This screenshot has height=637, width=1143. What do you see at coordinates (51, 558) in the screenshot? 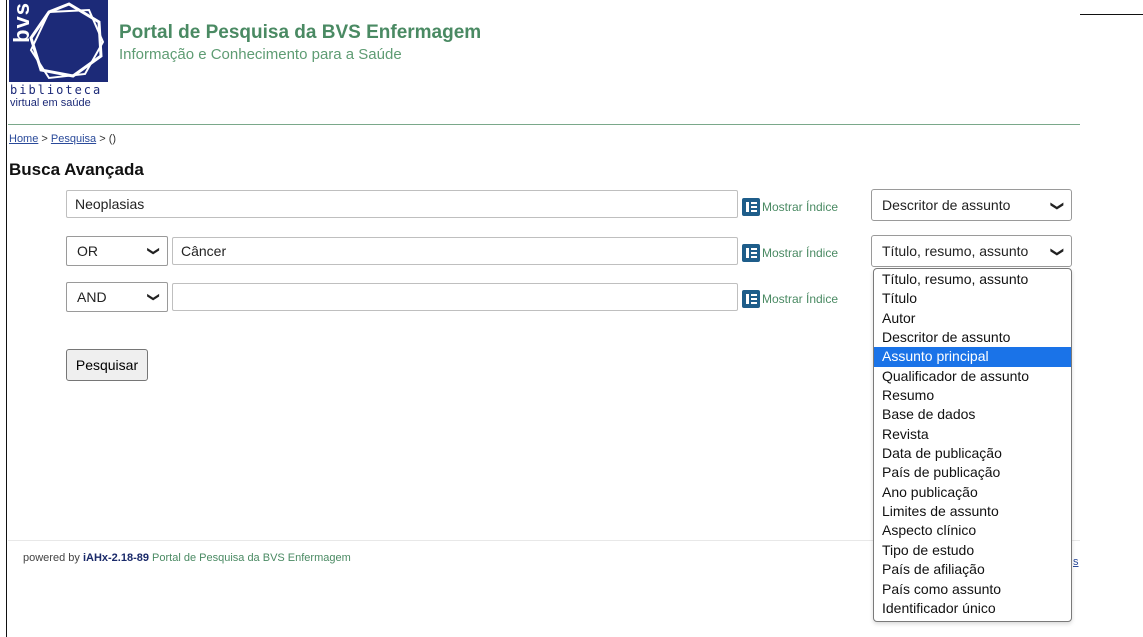
I see `footer-powered-by: powered by` at bounding box center [51, 558].